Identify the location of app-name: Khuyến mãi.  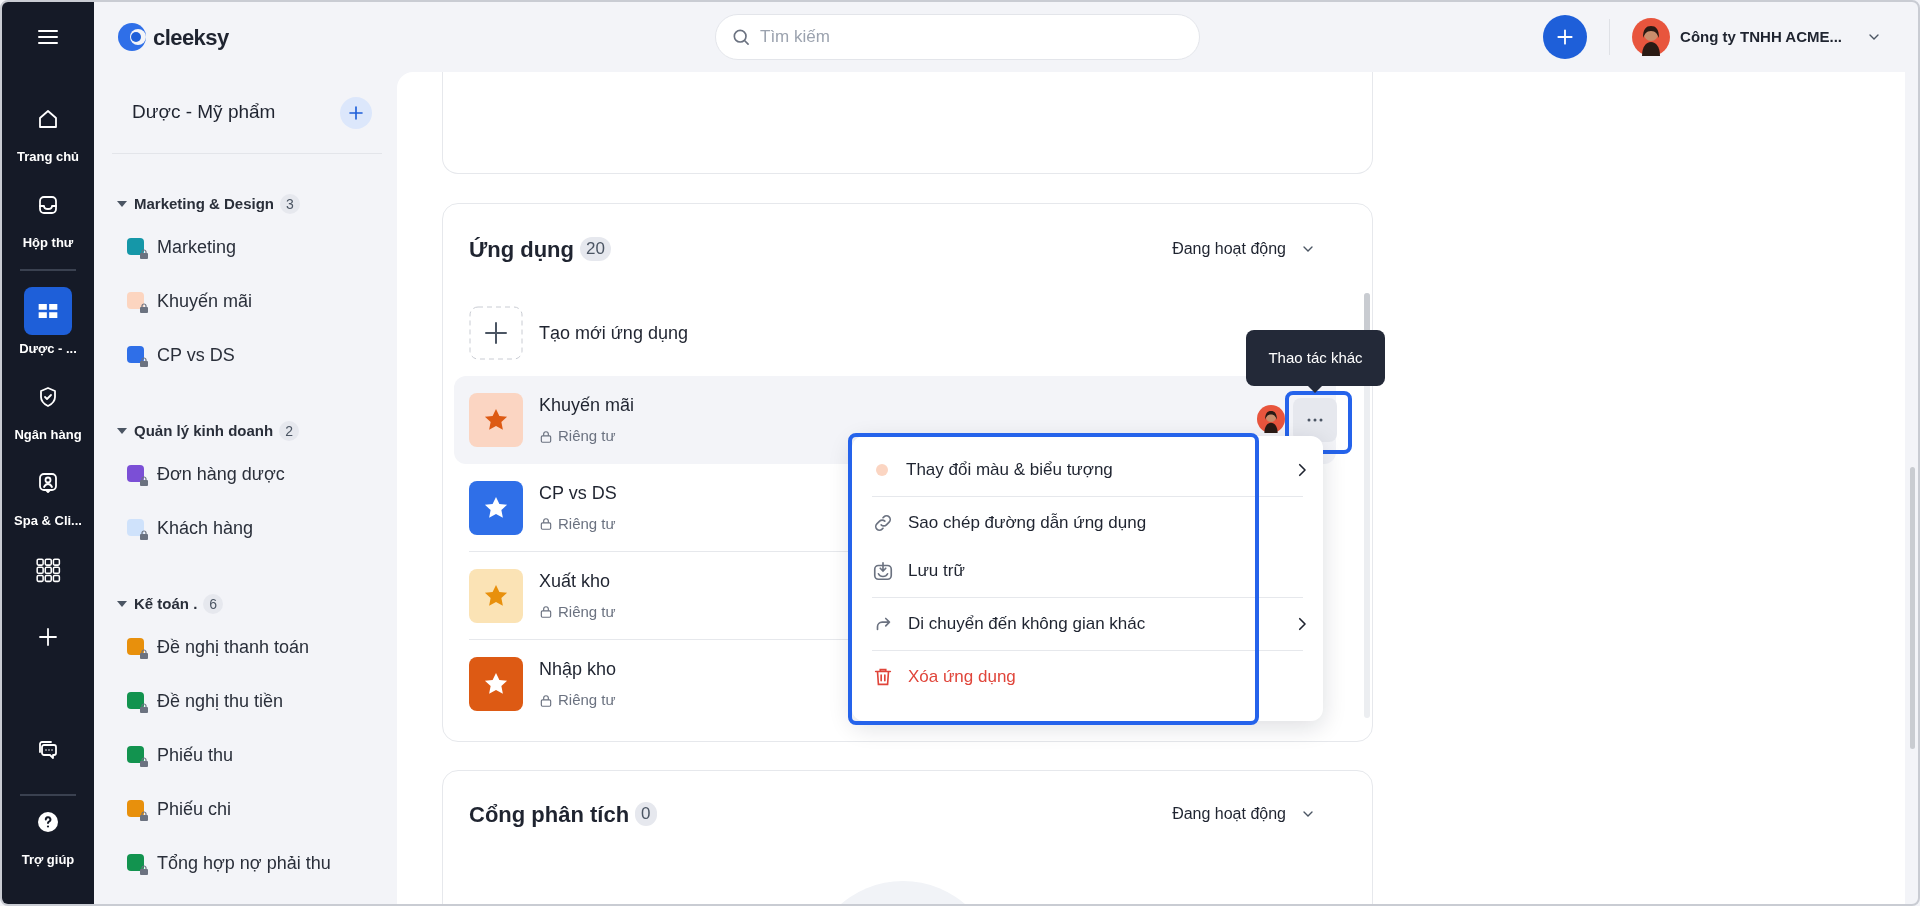
(587, 406).